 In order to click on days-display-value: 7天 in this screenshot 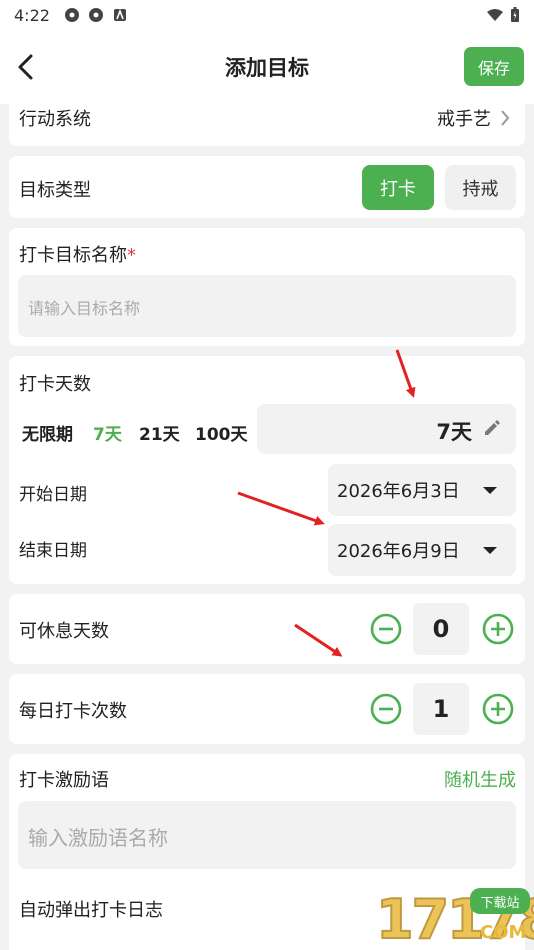, I will do `click(454, 432)`.